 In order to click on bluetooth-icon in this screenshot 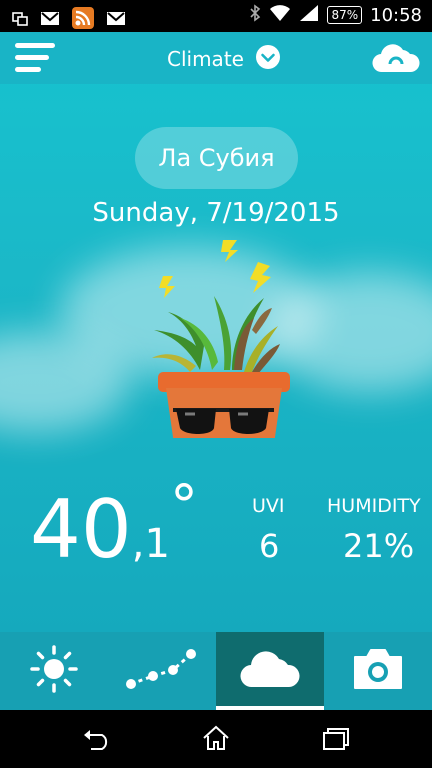, I will do `click(255, 15)`.